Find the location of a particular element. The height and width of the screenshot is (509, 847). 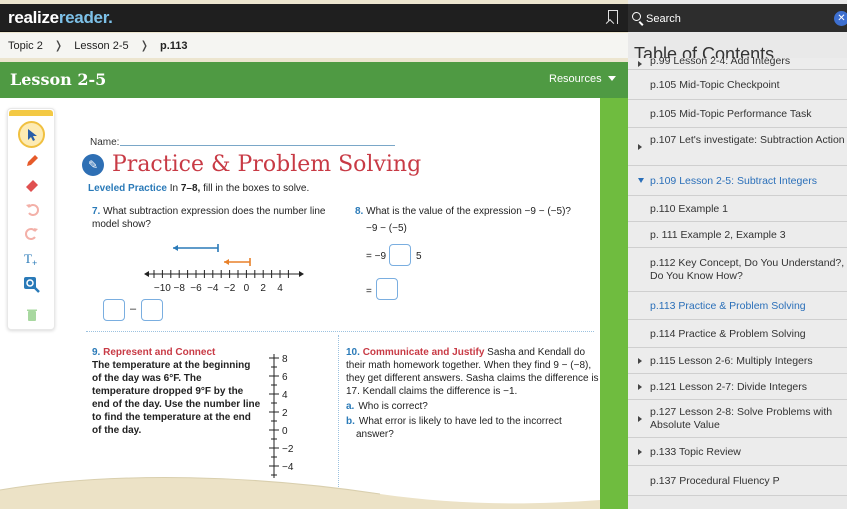

toc-item: p.113 Practice & Problem Solving is located at coordinates (737, 306).